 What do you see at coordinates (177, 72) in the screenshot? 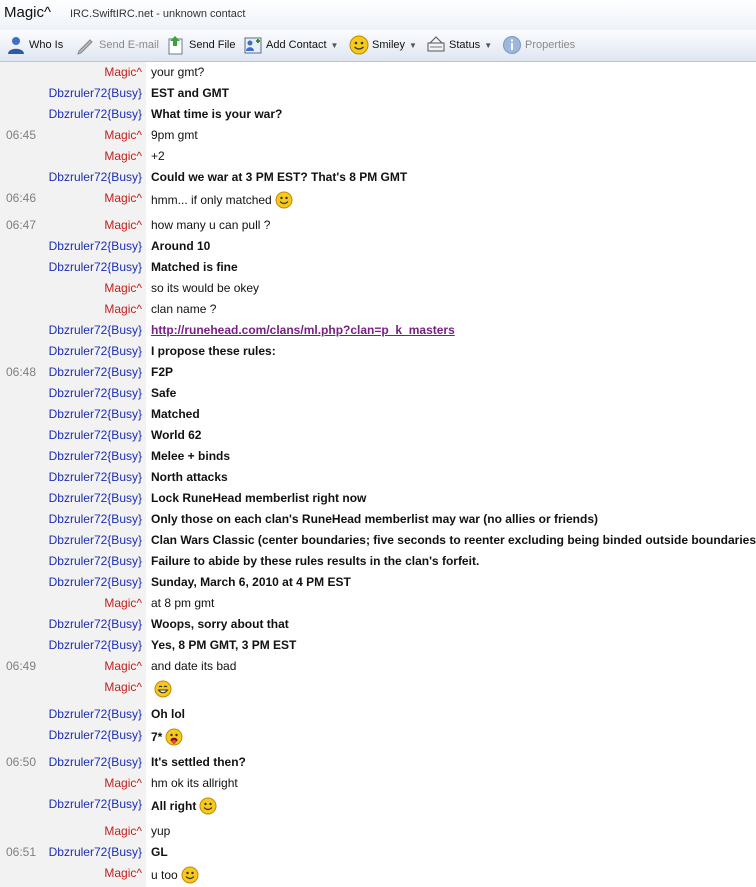
I see `message-text: your gmt?` at bounding box center [177, 72].